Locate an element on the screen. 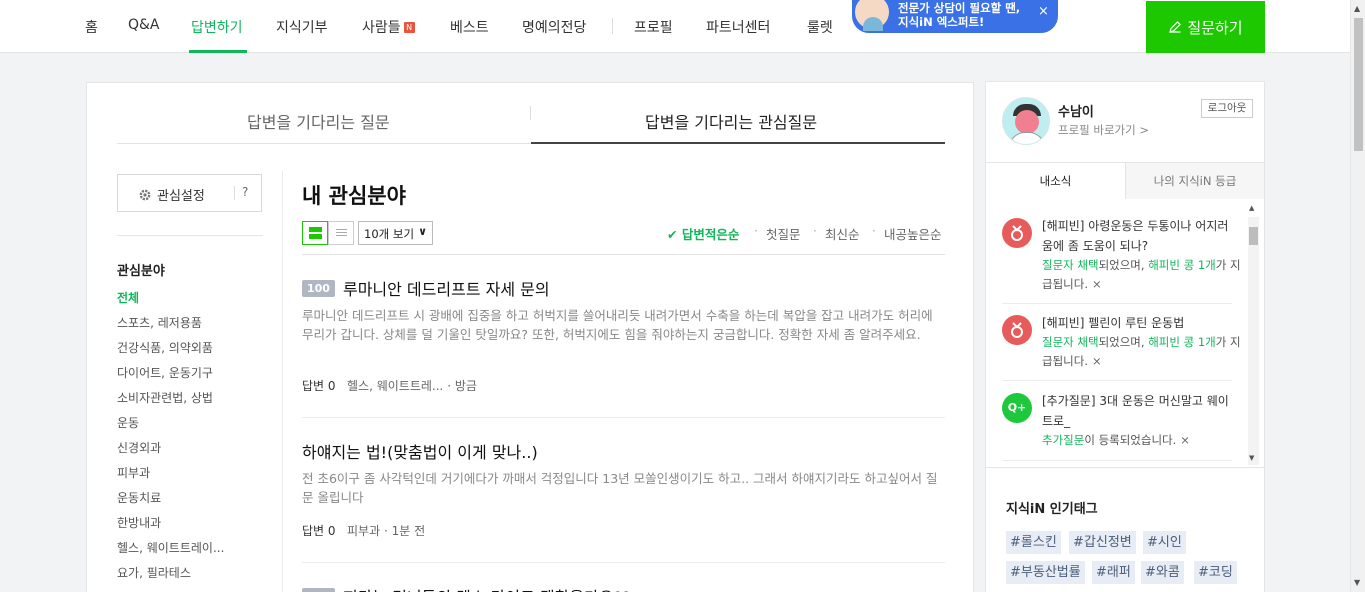  per-page-select: 10개 보기 ∨ is located at coordinates (395, 233).